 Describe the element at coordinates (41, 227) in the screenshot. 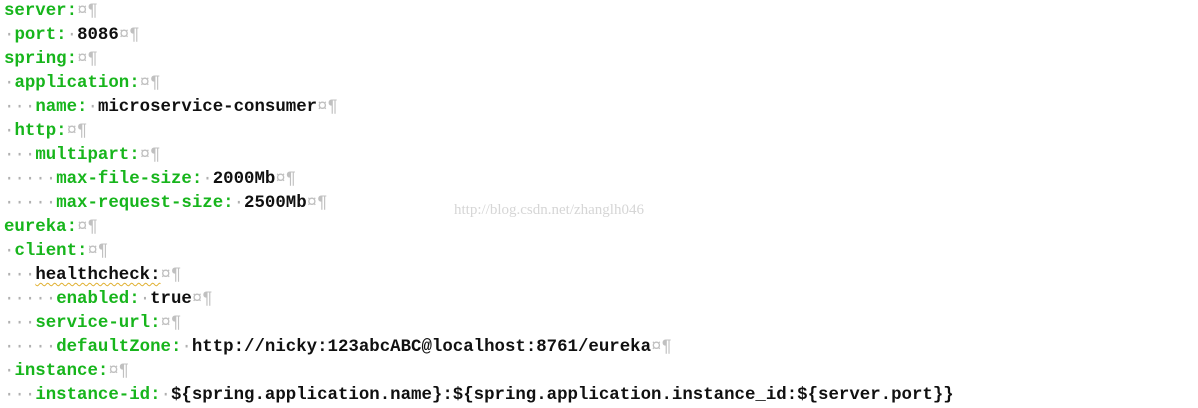

I see `yaml-key: eureka:` at that location.